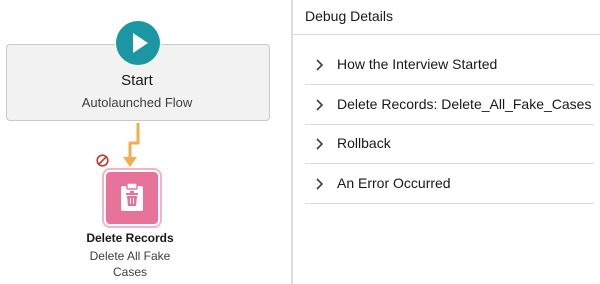  Describe the element at coordinates (464, 104) in the screenshot. I see `section-label: Delete Records: Delete_All_Fake_Cases` at that location.